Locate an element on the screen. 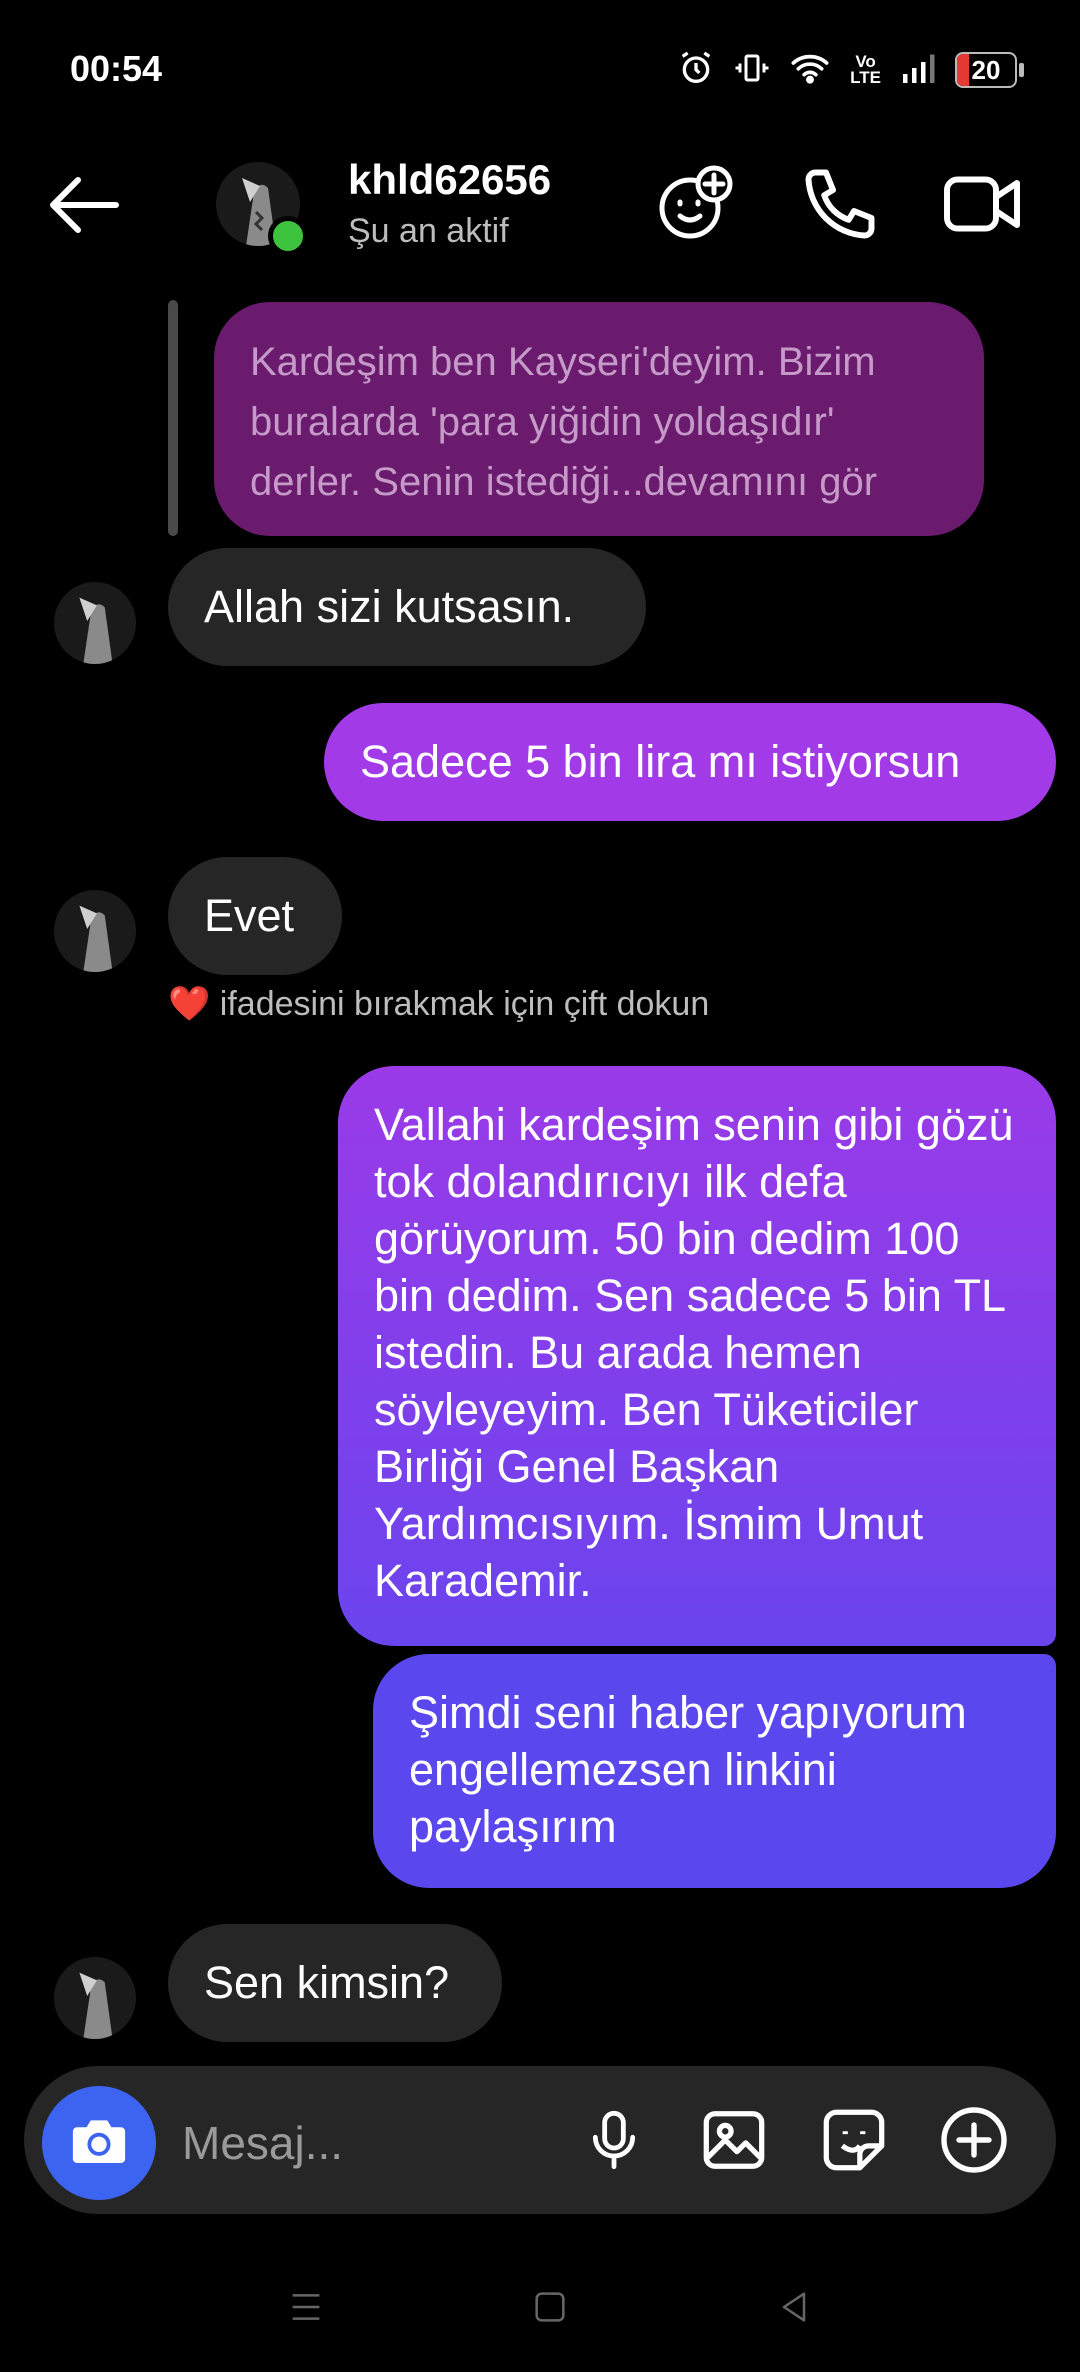 The width and height of the screenshot is (1080, 2372). camera-button is located at coordinates (99, 2143).